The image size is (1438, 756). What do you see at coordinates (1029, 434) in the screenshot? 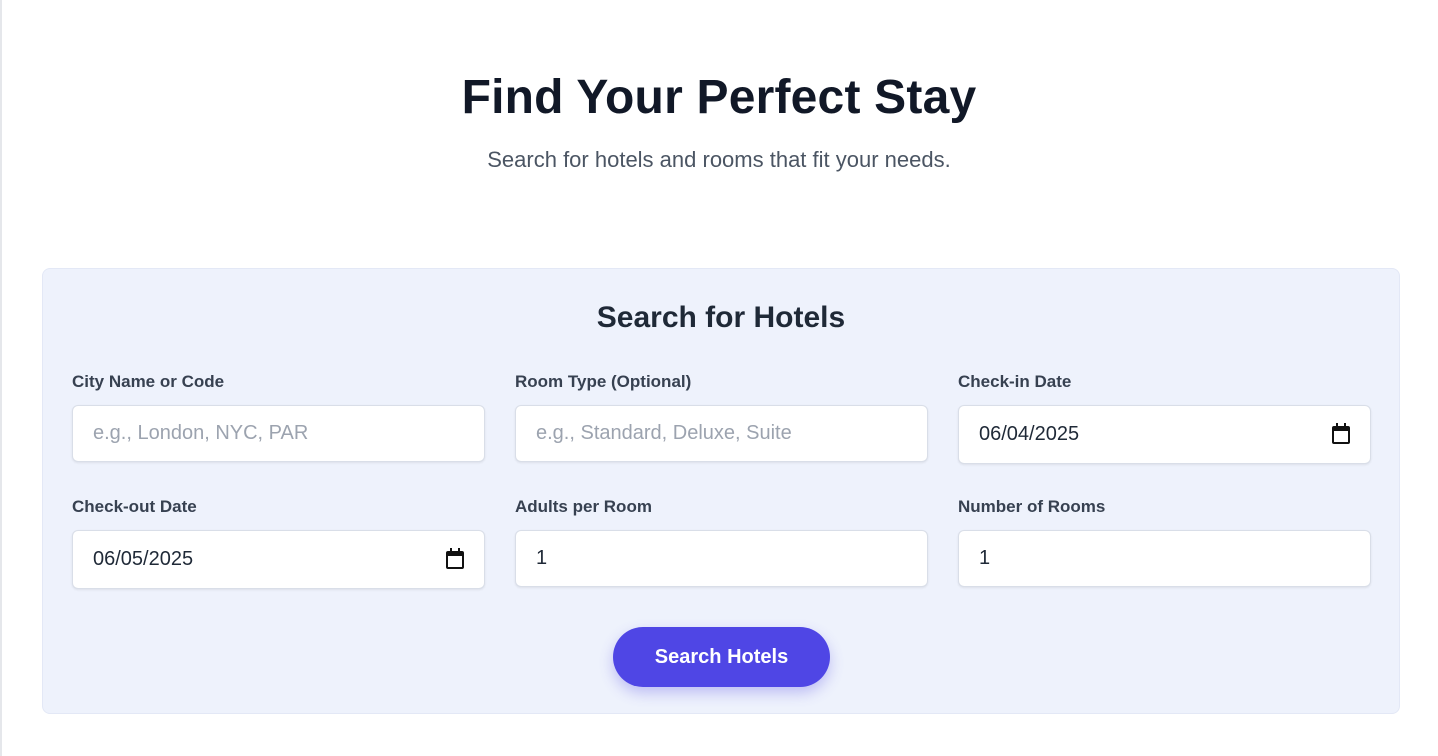
I see `check-in-value: 06/04/2025` at bounding box center [1029, 434].